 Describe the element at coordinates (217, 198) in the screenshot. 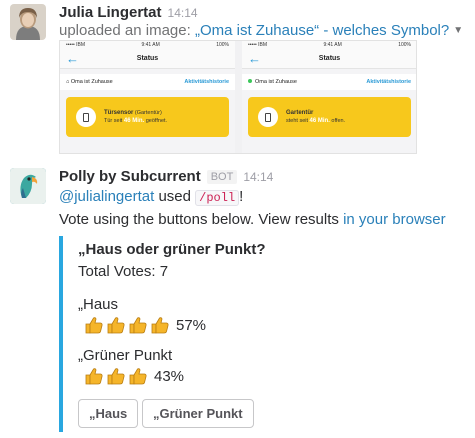

I see `command-code: /poll` at that location.